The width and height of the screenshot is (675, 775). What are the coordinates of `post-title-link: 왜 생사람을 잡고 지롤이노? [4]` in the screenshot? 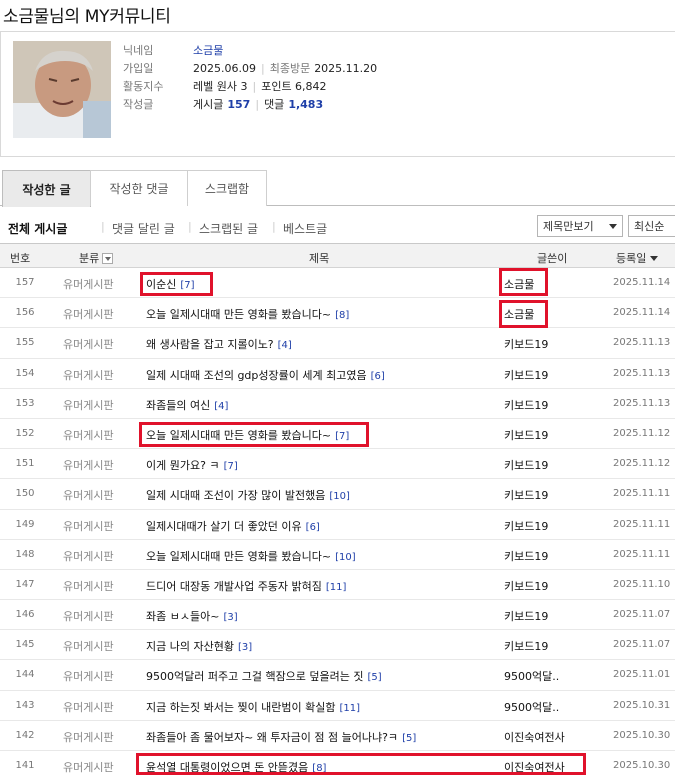 It's located at (219, 344).